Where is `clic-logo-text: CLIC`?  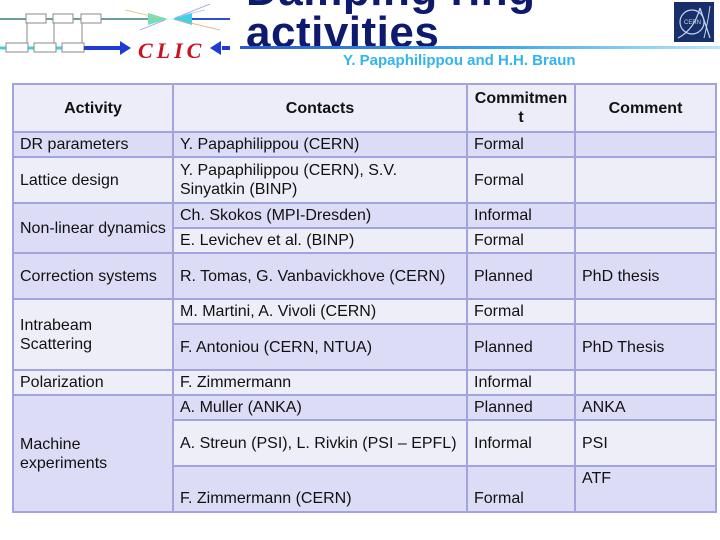
clic-logo-text: CLIC is located at coordinates (171, 50).